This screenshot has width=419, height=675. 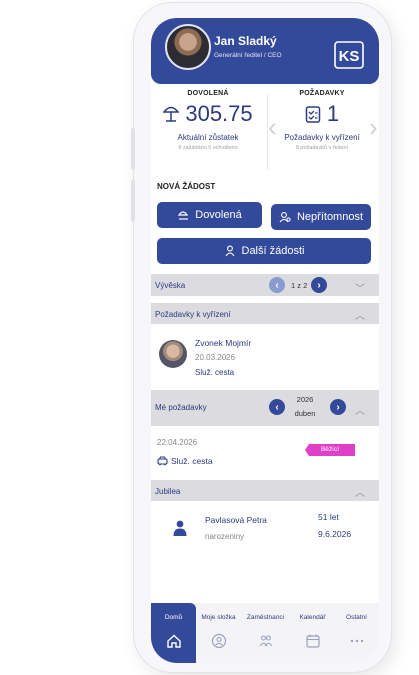 I want to click on my-request-type: Služ. cesta, so click(x=192, y=461).